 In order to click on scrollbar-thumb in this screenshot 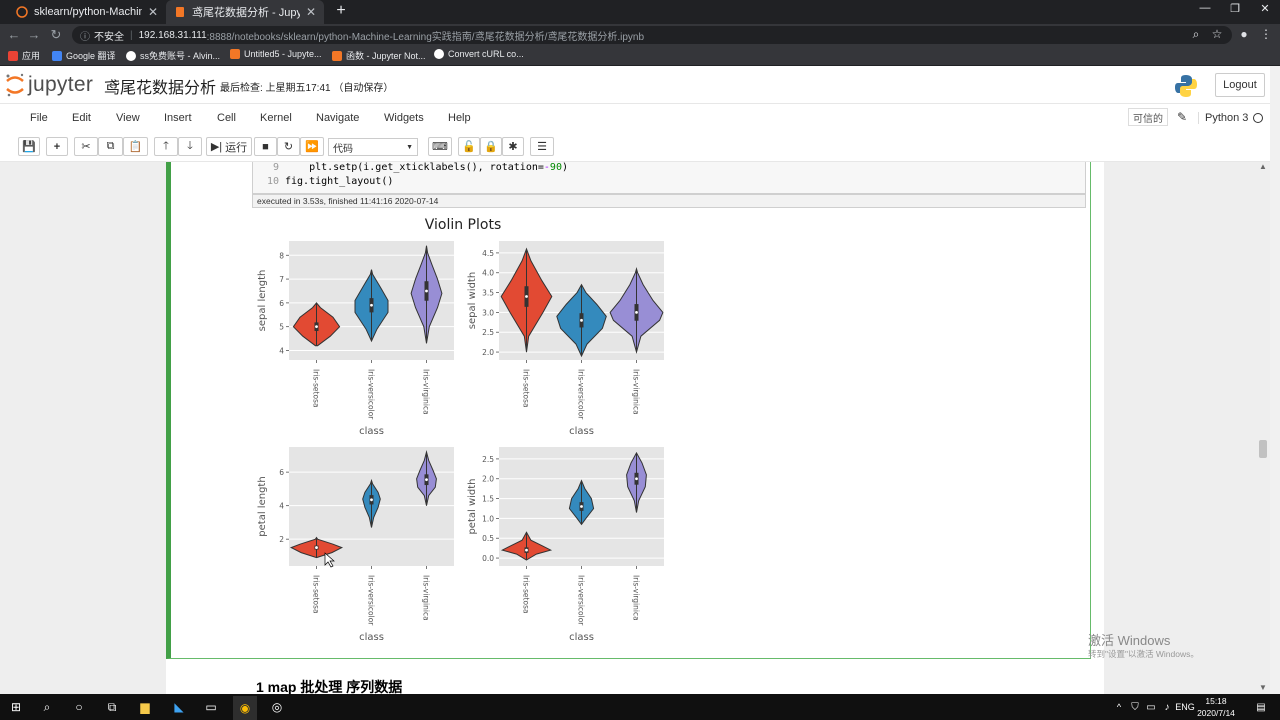, I will do `click(1263, 449)`.